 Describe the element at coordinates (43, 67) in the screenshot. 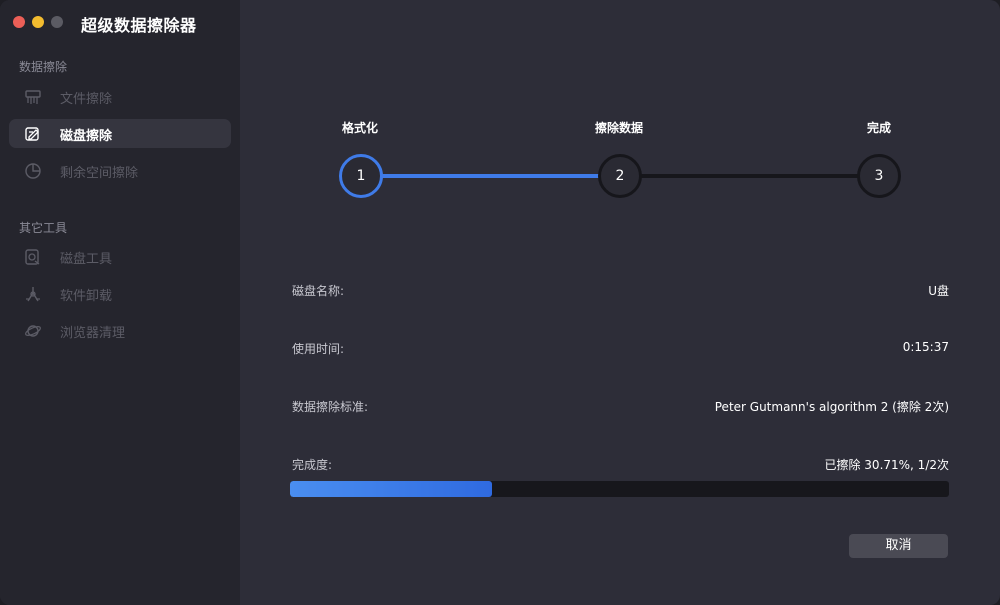

I see `section-title-data-erase: 数据擦除` at that location.